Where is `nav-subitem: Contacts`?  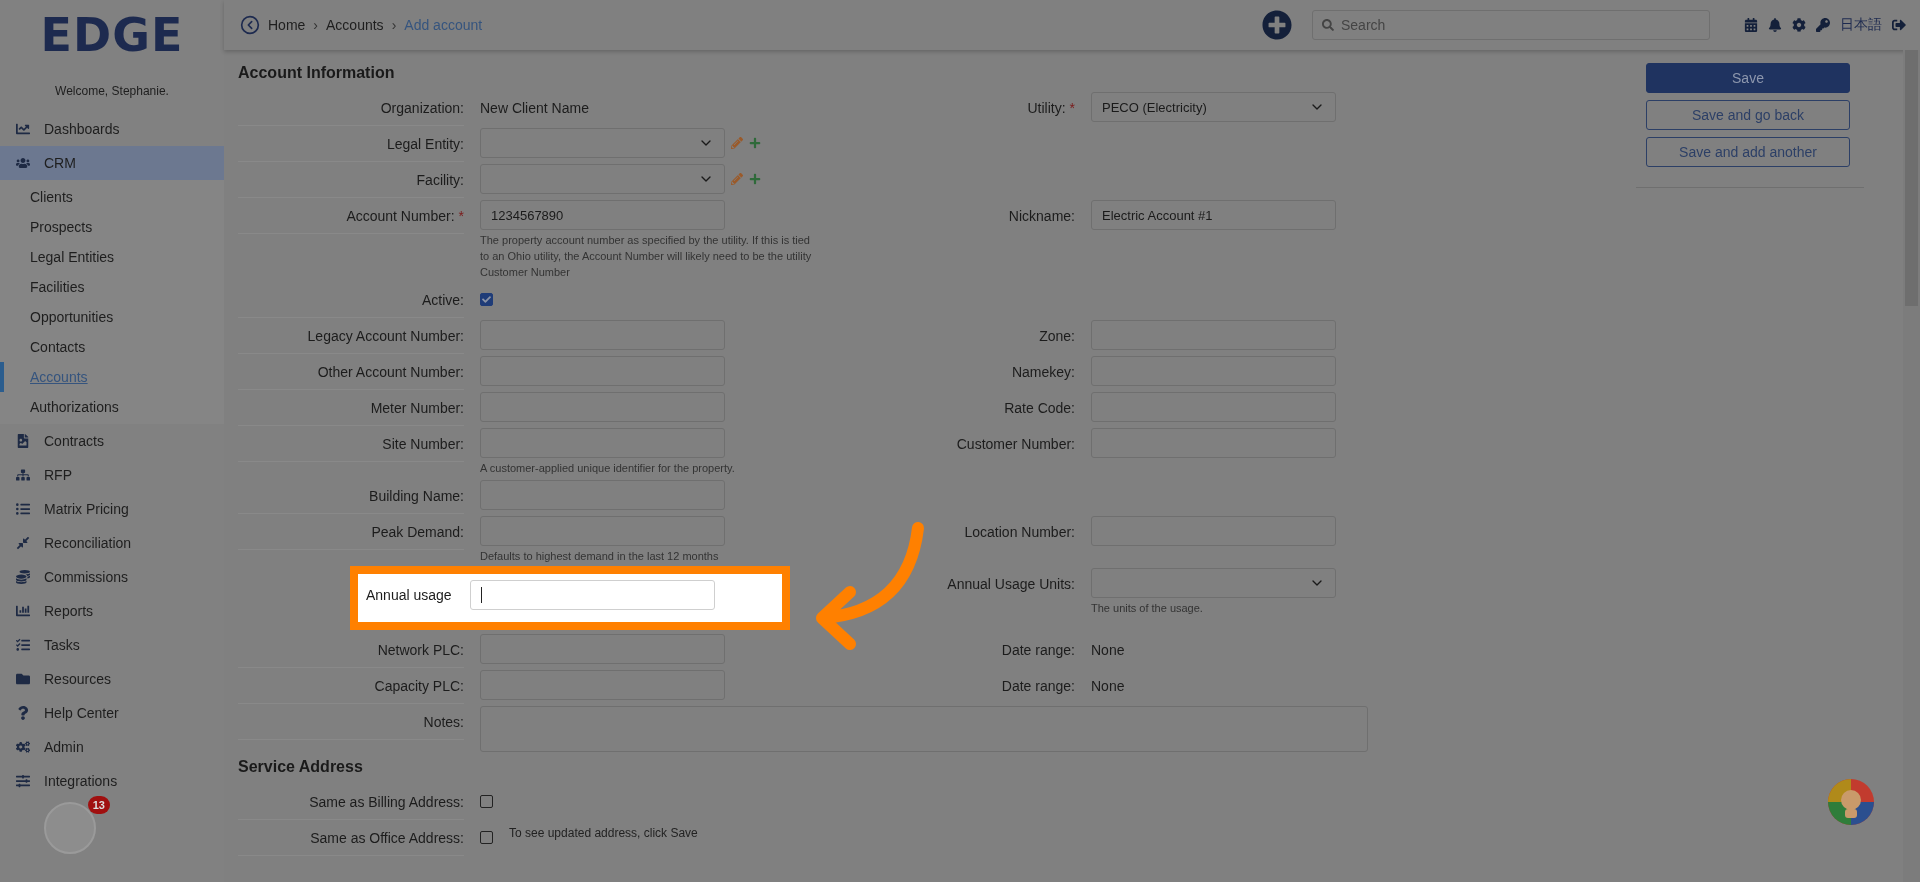 nav-subitem: Contacts is located at coordinates (112, 347).